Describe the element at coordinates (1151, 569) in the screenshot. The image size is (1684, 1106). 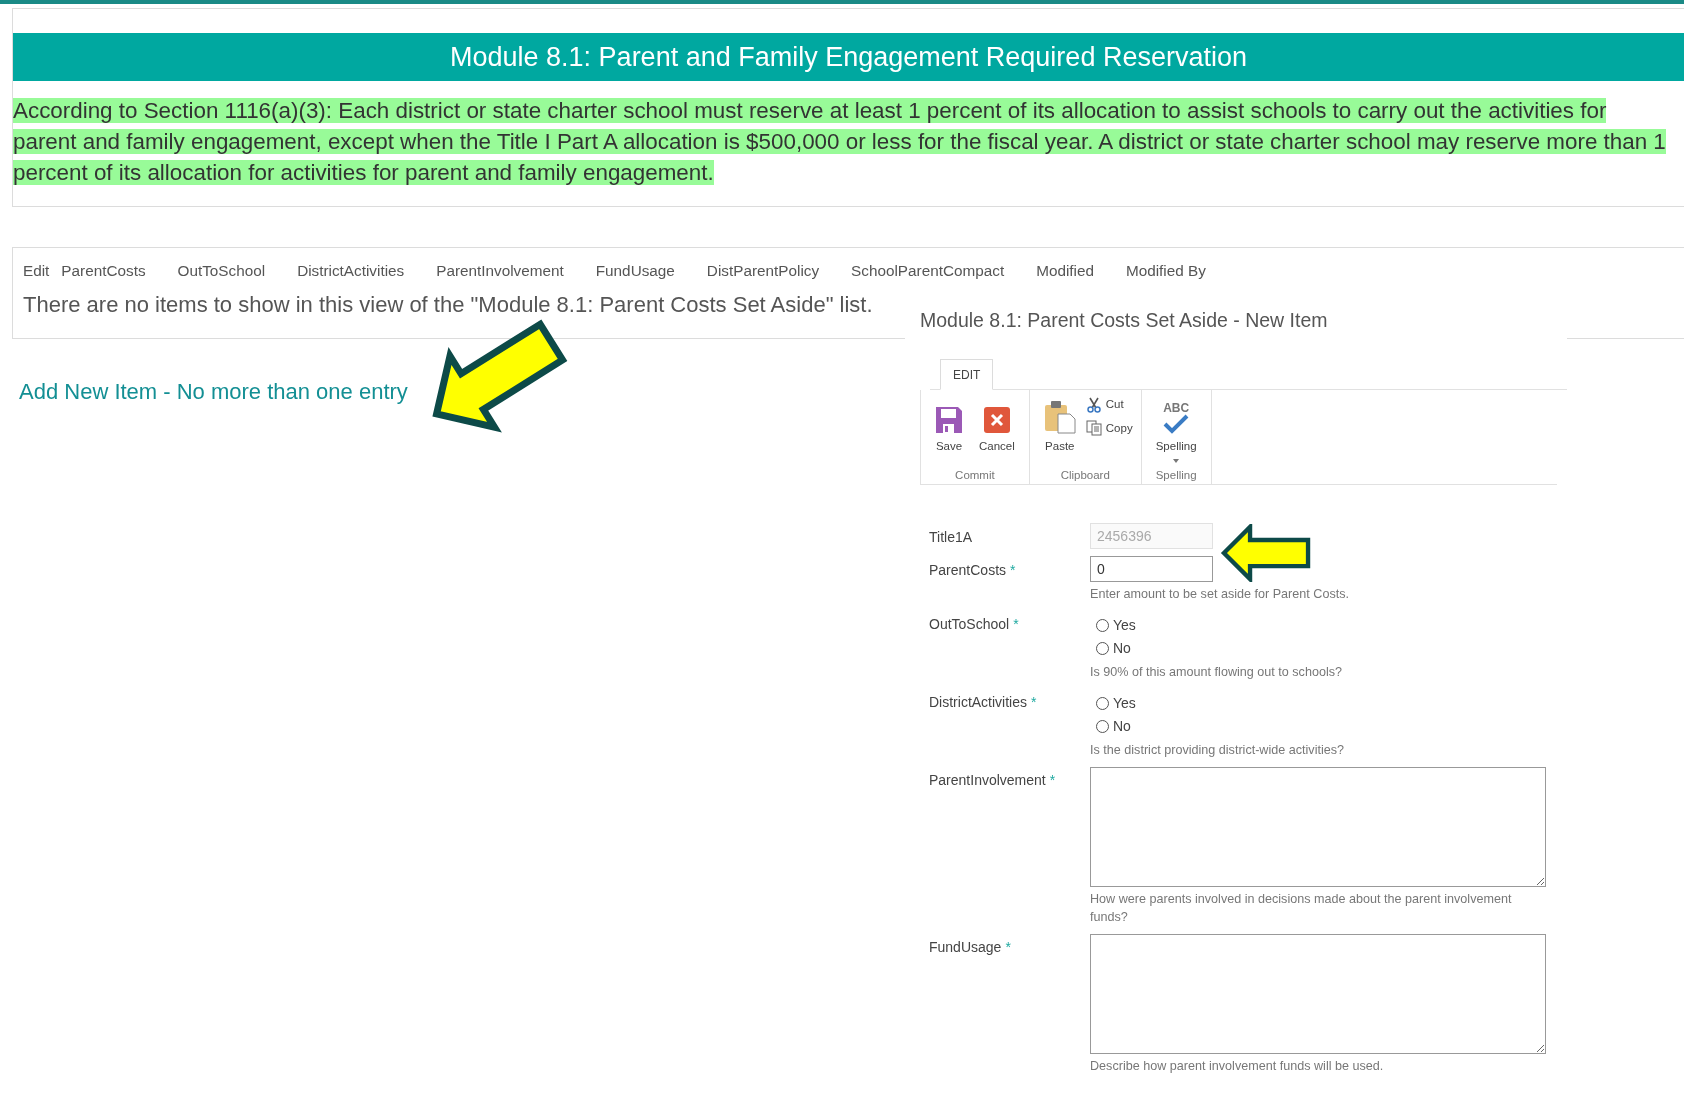
I see `input-field: 0` at that location.